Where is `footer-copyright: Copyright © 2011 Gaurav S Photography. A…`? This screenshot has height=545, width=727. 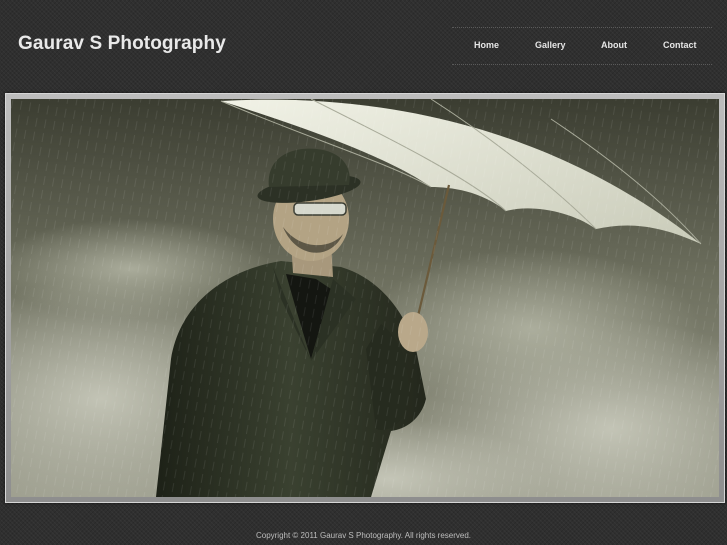
footer-copyright: Copyright © 2011 Gaurav S Photography. A… is located at coordinates (363, 535).